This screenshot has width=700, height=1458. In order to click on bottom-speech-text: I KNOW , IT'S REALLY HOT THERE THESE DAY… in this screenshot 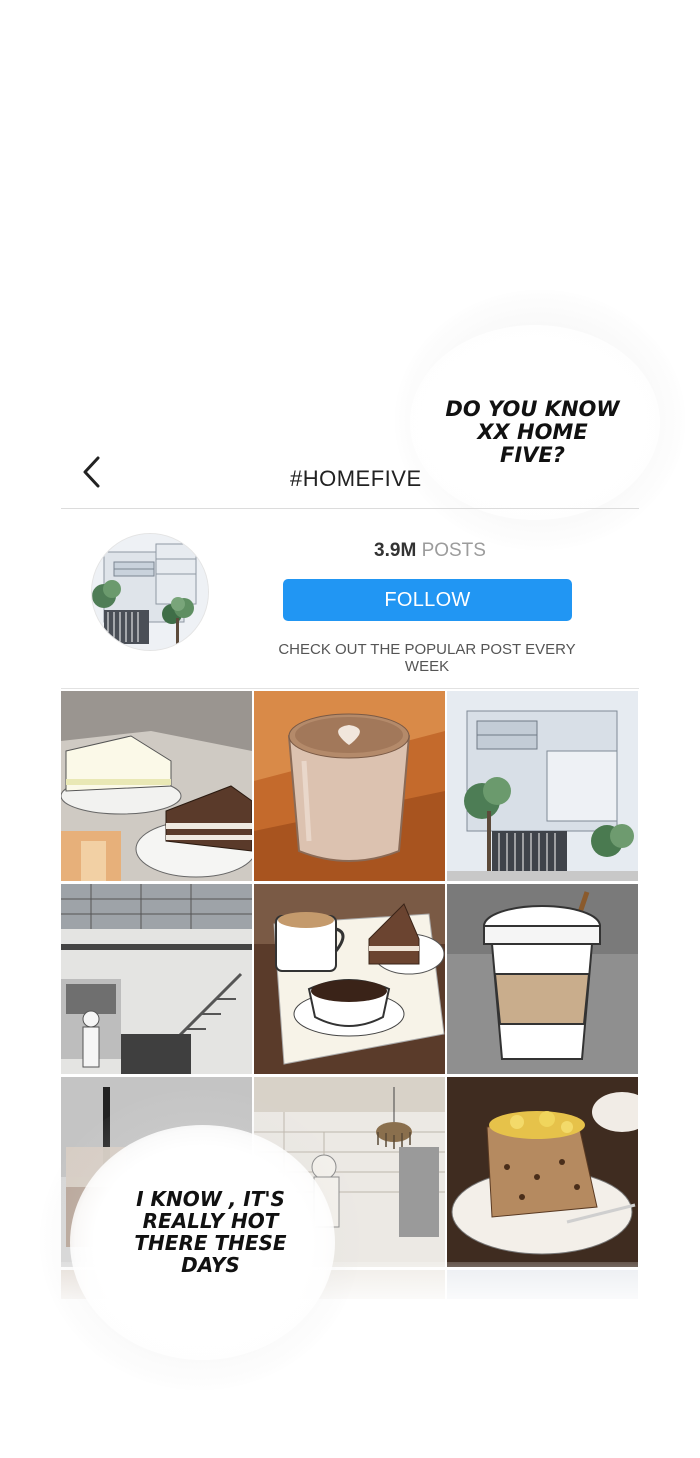, I will do `click(210, 1232)`.